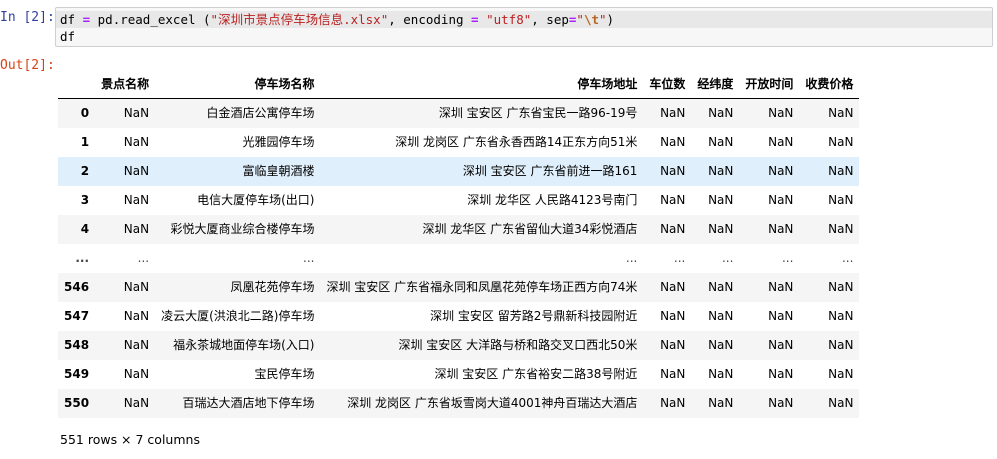  What do you see at coordinates (27, 65) in the screenshot?
I see `output-prompt: Out[2]:` at bounding box center [27, 65].